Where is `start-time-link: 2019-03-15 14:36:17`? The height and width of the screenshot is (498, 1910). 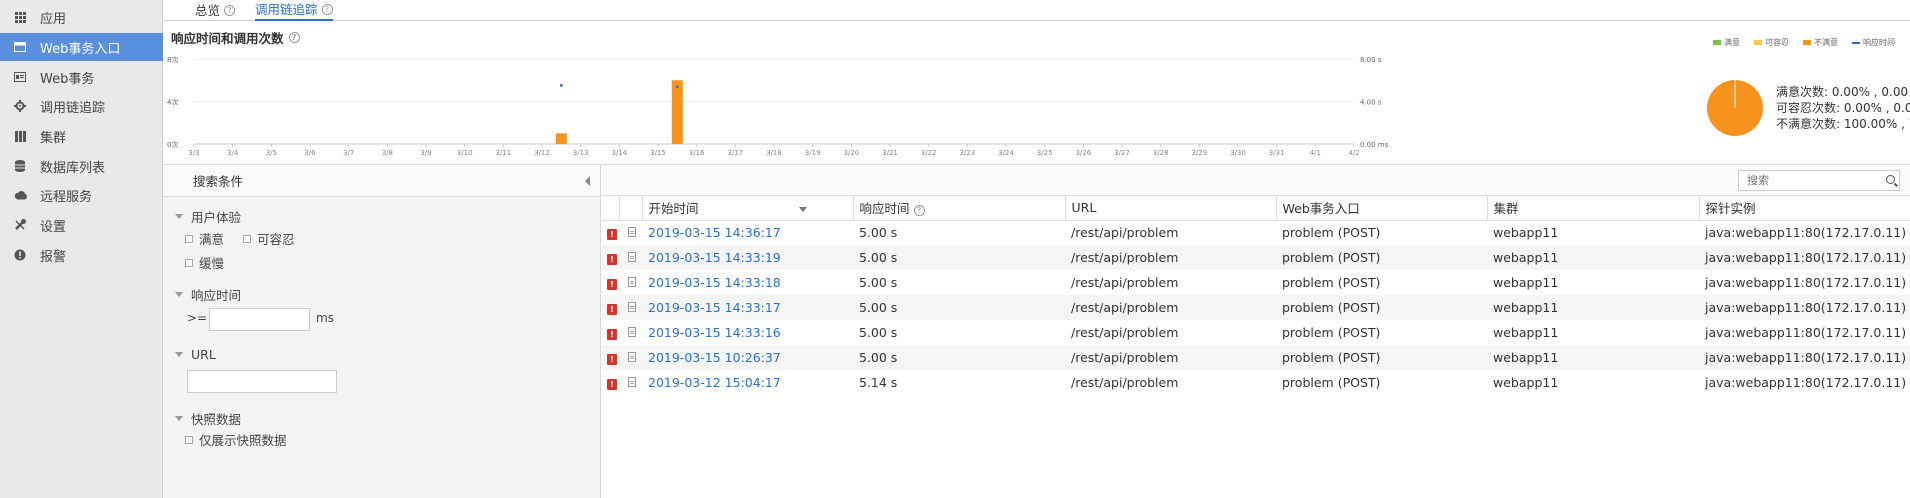 start-time-link: 2019-03-15 14:36:17 is located at coordinates (714, 232).